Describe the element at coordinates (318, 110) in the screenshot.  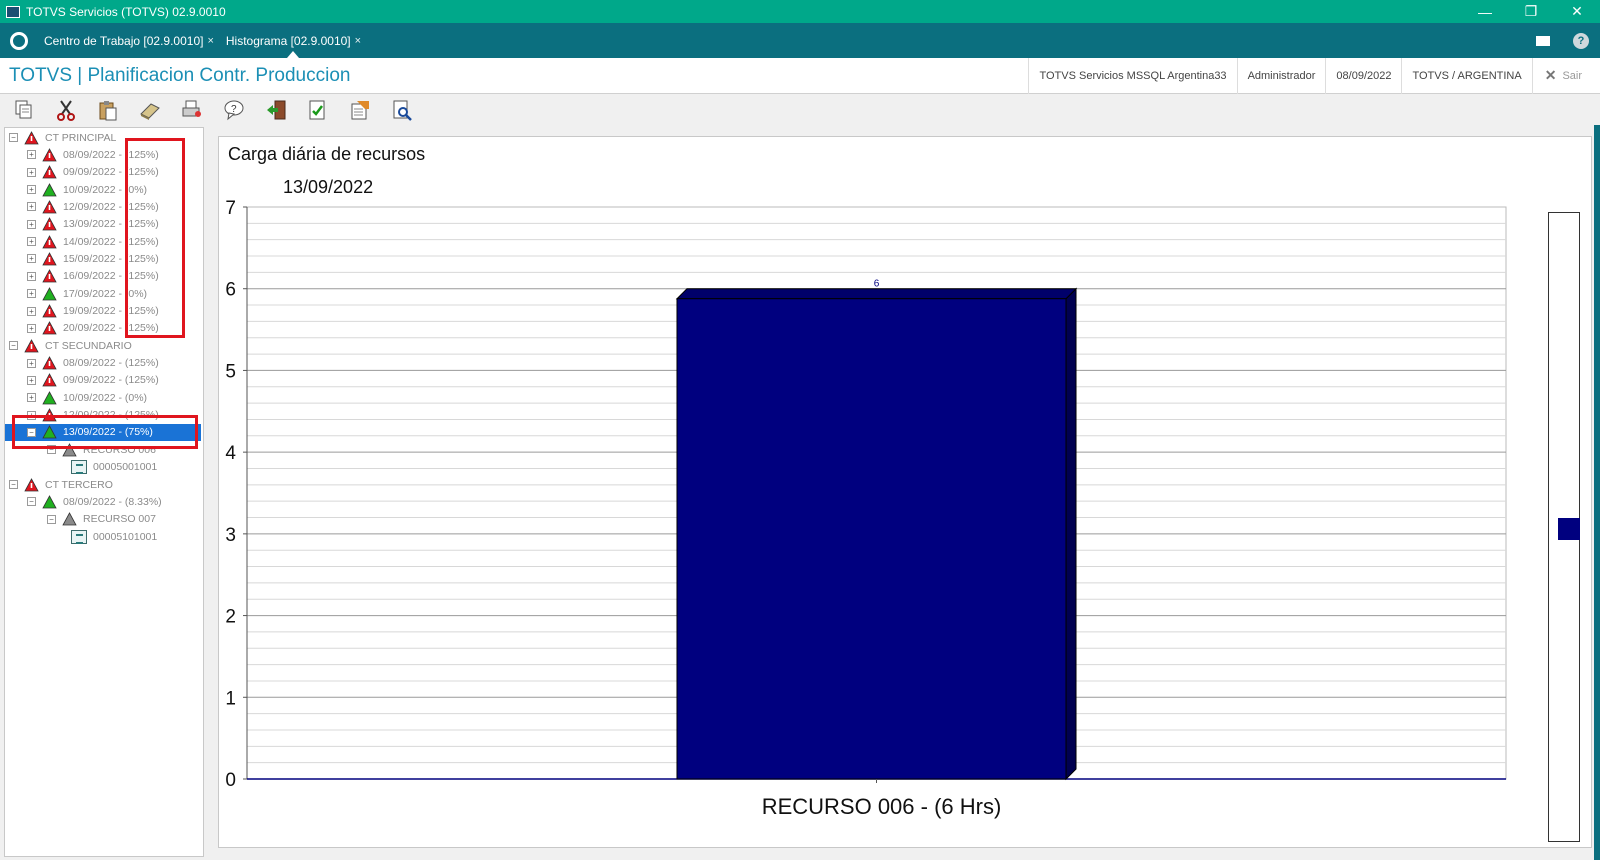
I see `confirm-document-icon` at that location.